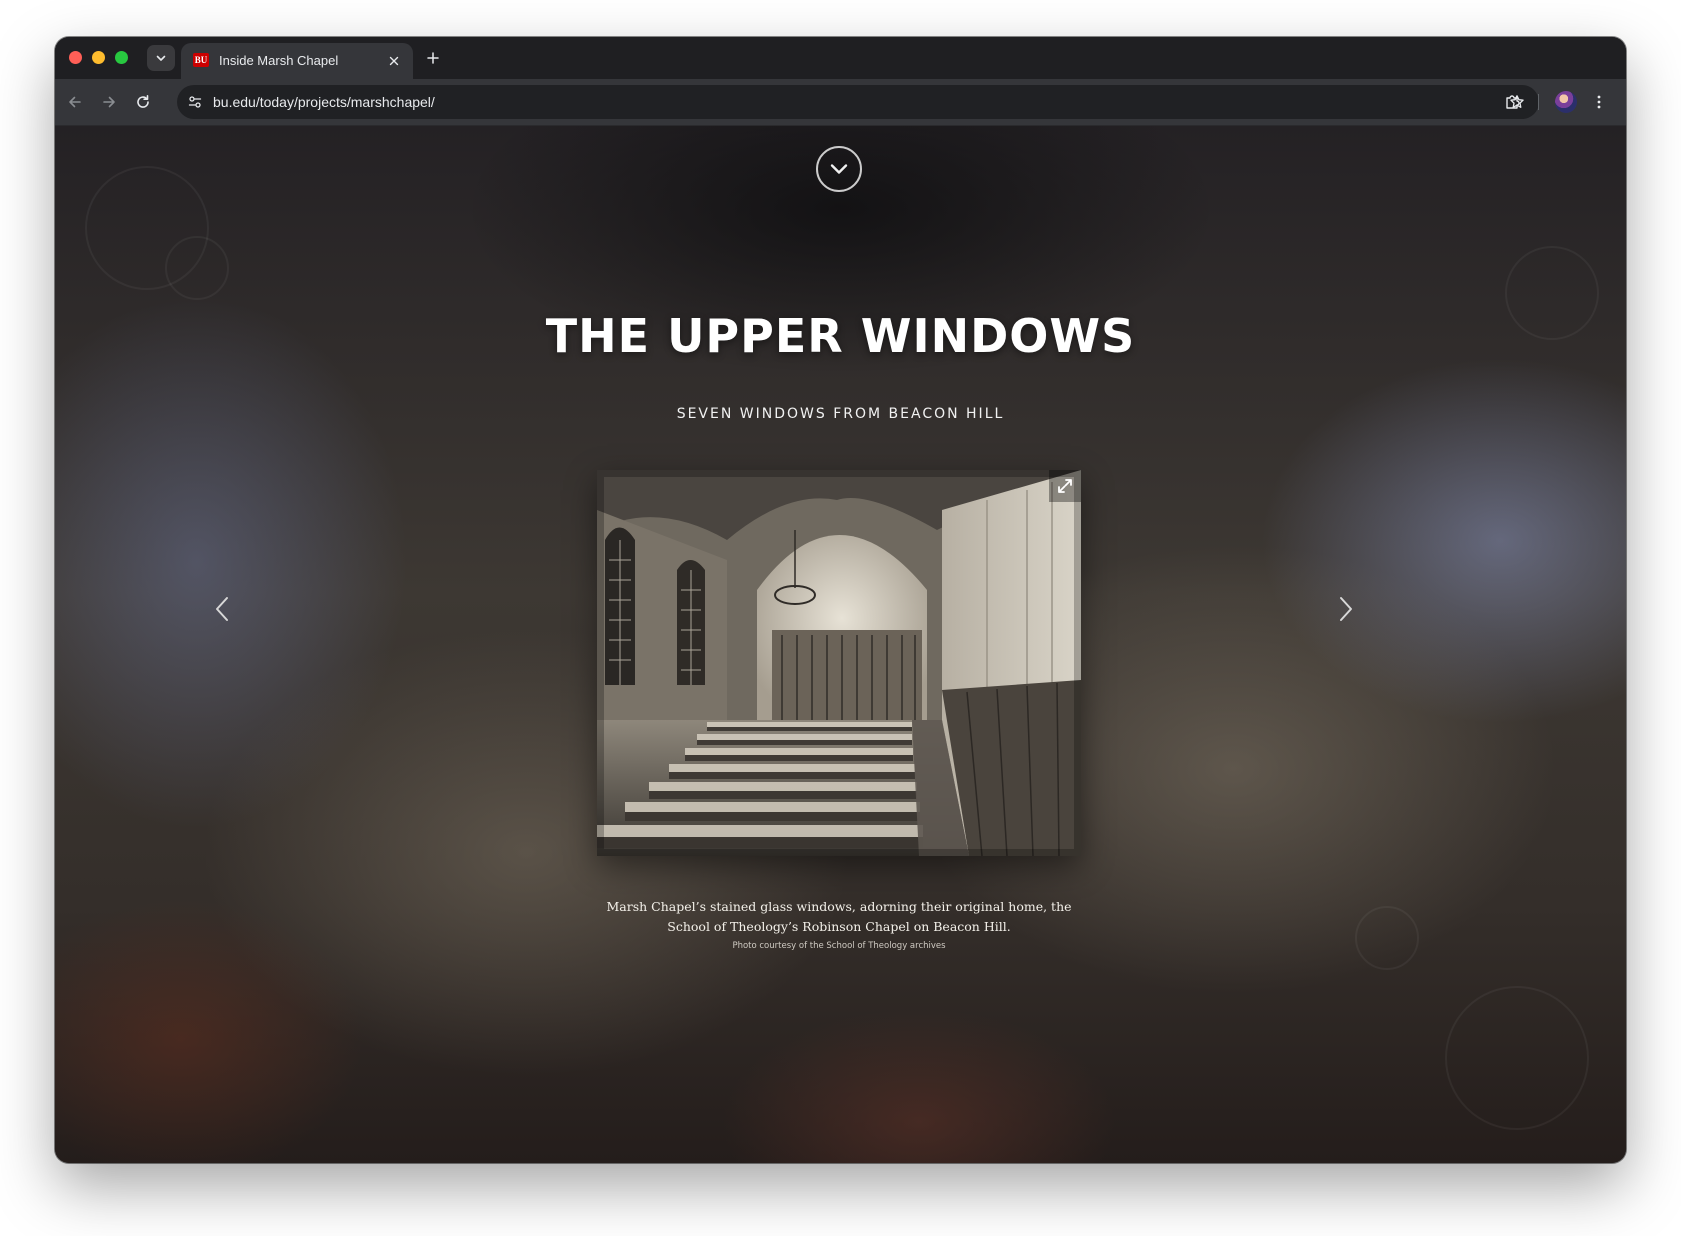 The width and height of the screenshot is (1681, 1236). I want to click on arrow-left-icon, so click(75, 102).